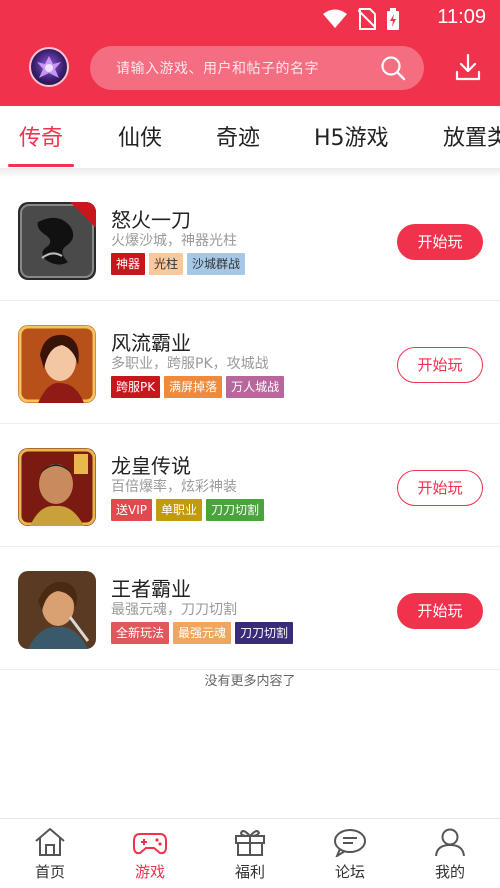  What do you see at coordinates (174, 487) in the screenshot?
I see `game-description: 百倍爆率，炫彩神装` at bounding box center [174, 487].